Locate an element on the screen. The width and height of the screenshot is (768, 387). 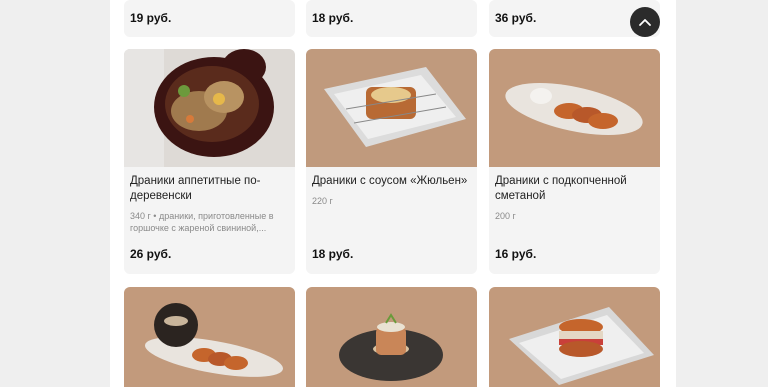
potato-pancakes-plate-icon is located at coordinates (574, 108).